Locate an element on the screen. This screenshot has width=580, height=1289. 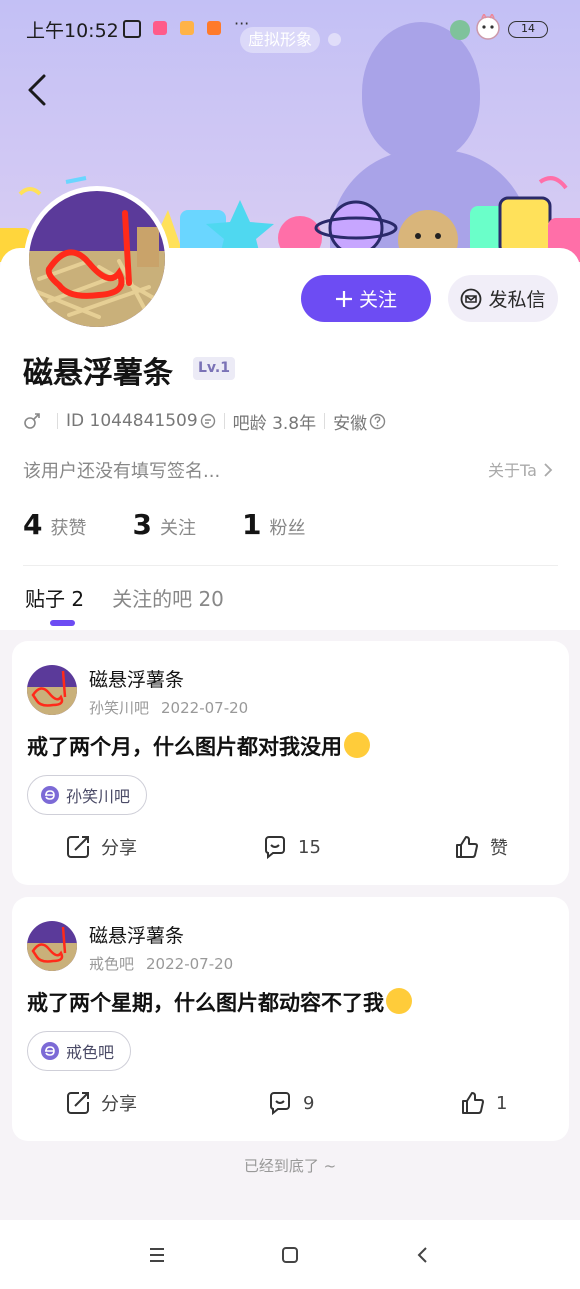
back-arrow-icon is located at coordinates (38, 90).